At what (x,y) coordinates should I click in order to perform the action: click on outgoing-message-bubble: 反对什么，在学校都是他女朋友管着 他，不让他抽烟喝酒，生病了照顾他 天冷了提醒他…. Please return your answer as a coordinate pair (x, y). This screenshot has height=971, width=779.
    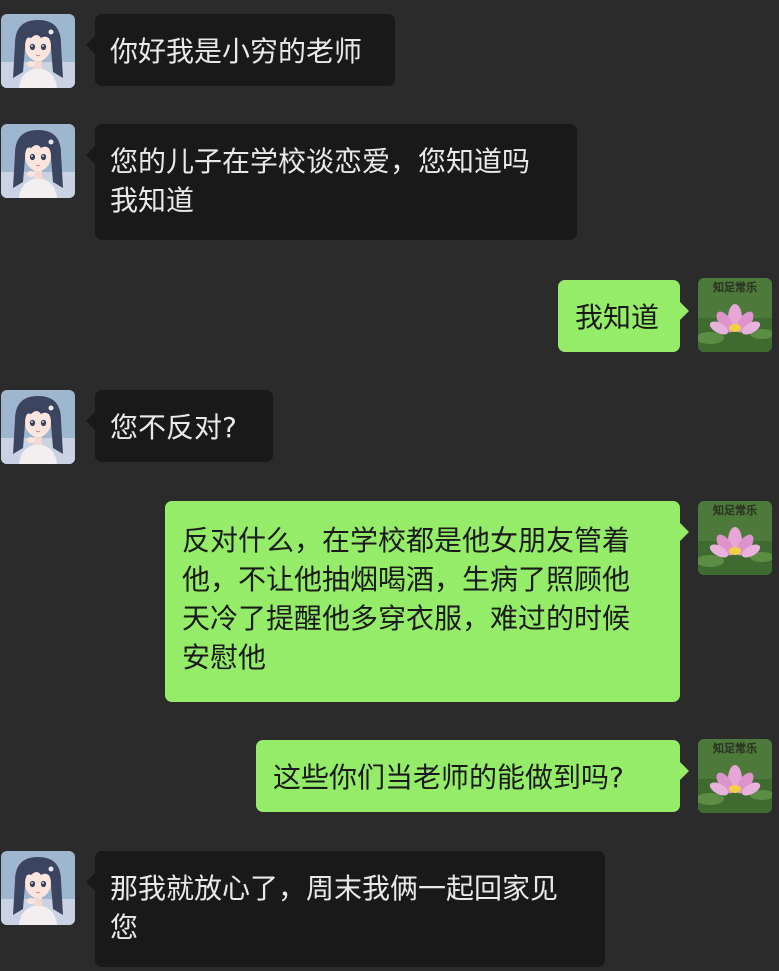
    Looking at the image, I should click on (427, 601).